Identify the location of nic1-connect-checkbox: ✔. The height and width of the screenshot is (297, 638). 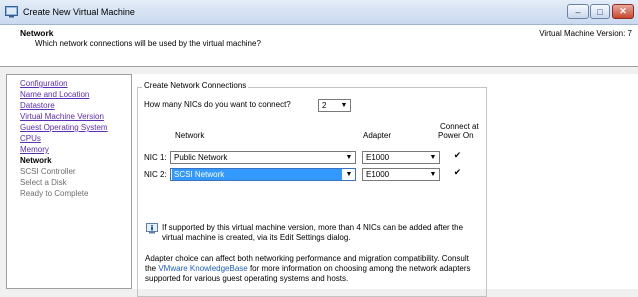
(457, 155).